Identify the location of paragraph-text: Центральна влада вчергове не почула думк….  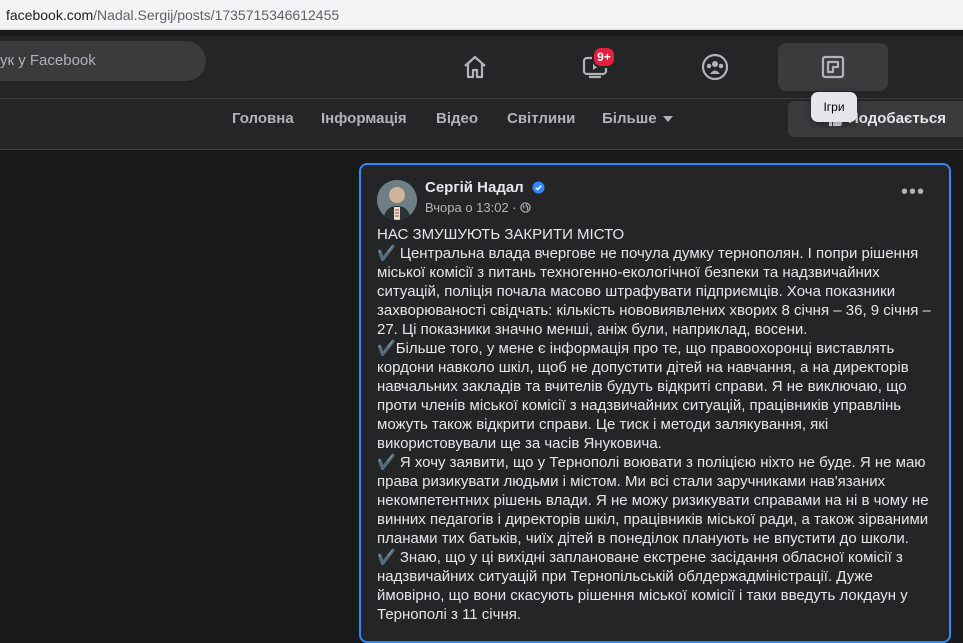
(654, 291).